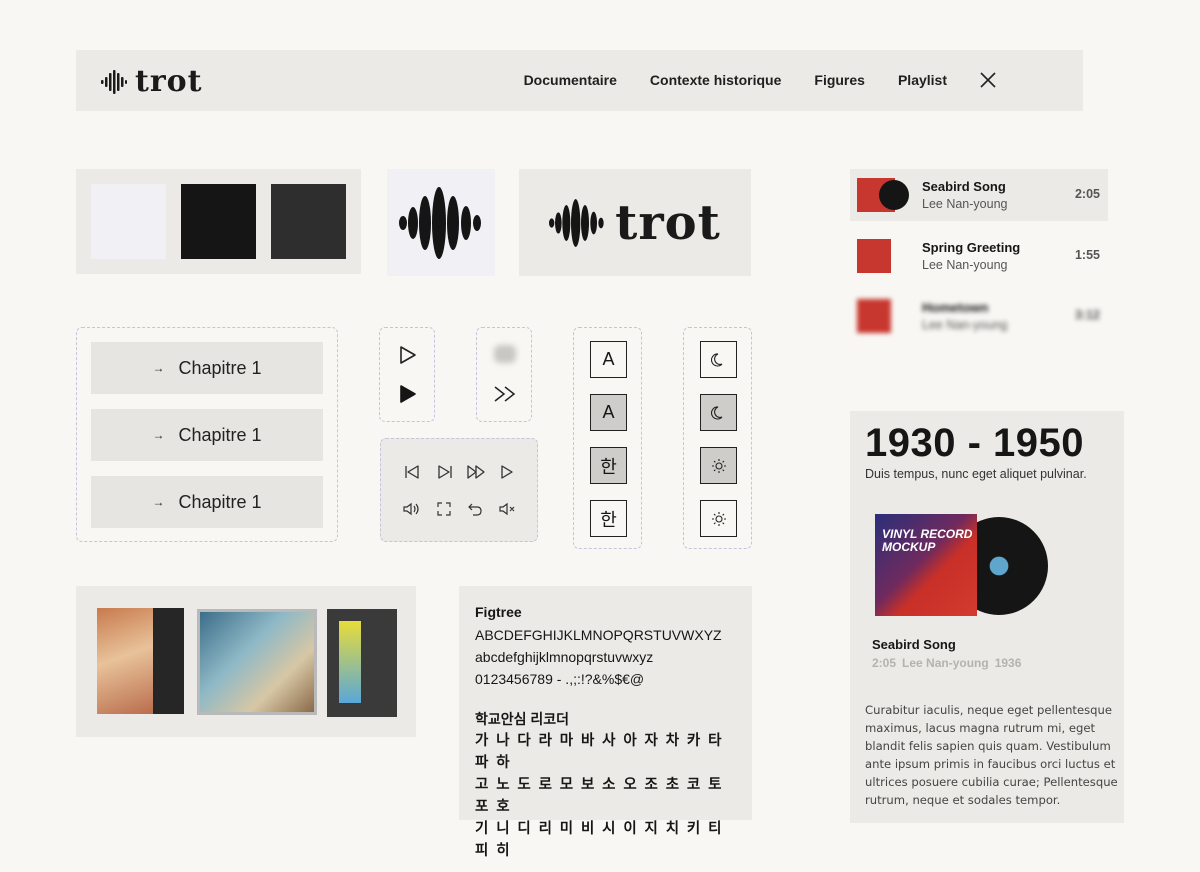 The width and height of the screenshot is (1200, 872). I want to click on nav-item-playlist: Playlist, so click(922, 80).